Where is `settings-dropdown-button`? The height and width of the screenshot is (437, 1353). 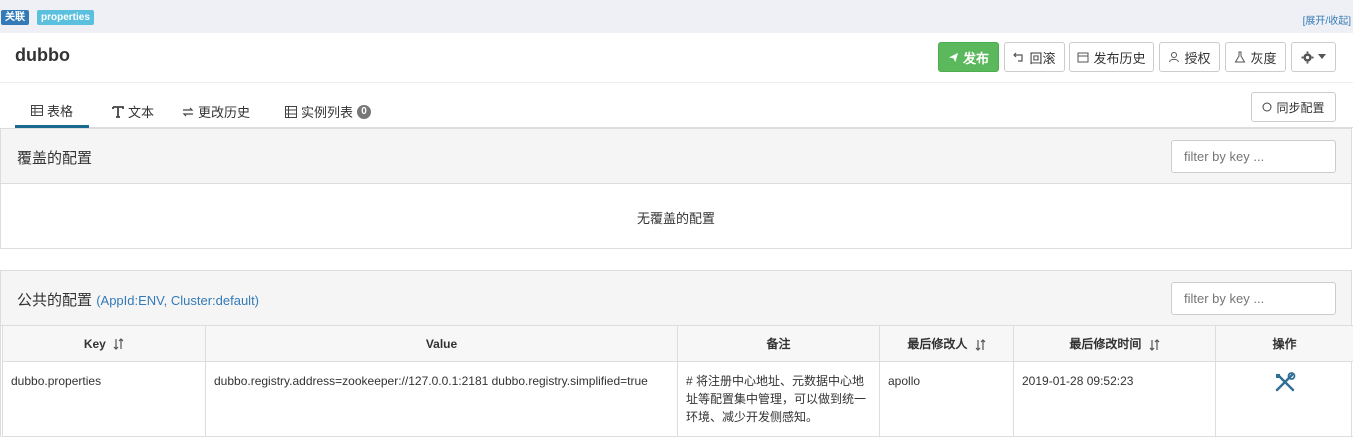
settings-dropdown-button is located at coordinates (1313, 57).